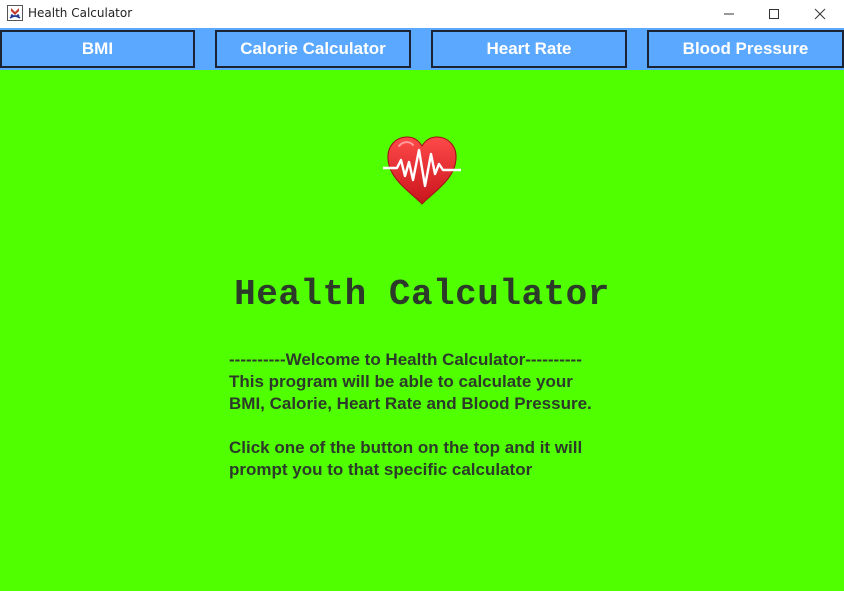 This screenshot has height=591, width=844. Describe the element at coordinates (745, 49) in the screenshot. I see `blood-pressure-button: Blood Pressure` at that location.